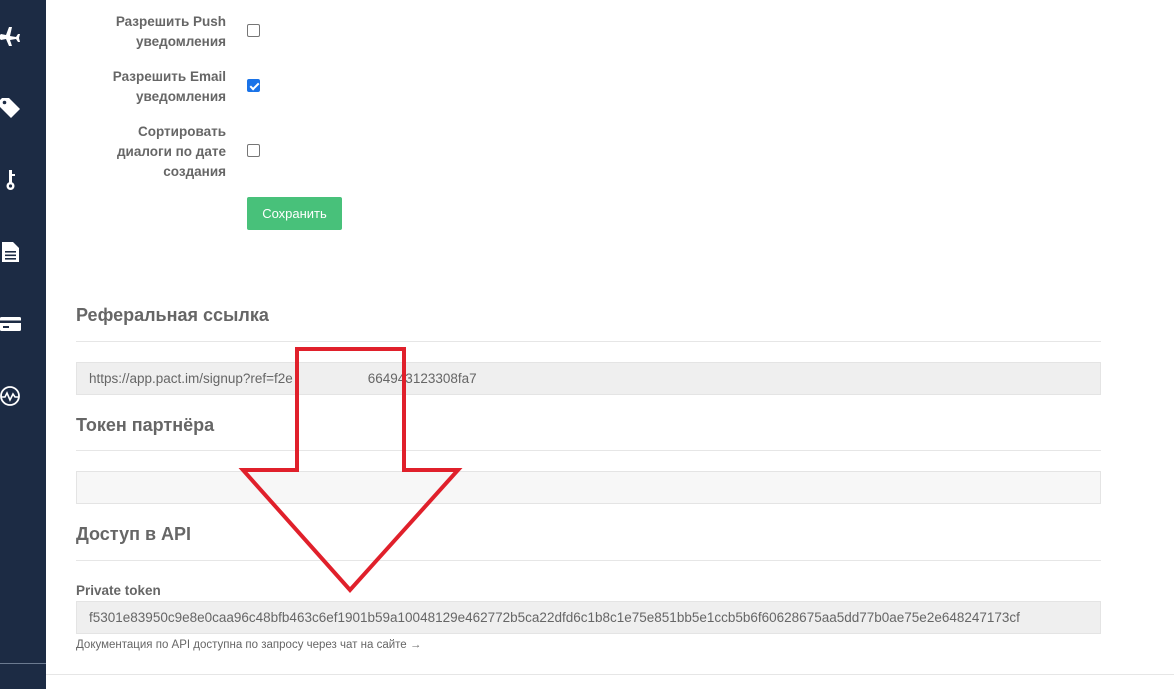  What do you see at coordinates (145, 425) in the screenshot?
I see `partner-token-title: Токен партнёра` at bounding box center [145, 425].